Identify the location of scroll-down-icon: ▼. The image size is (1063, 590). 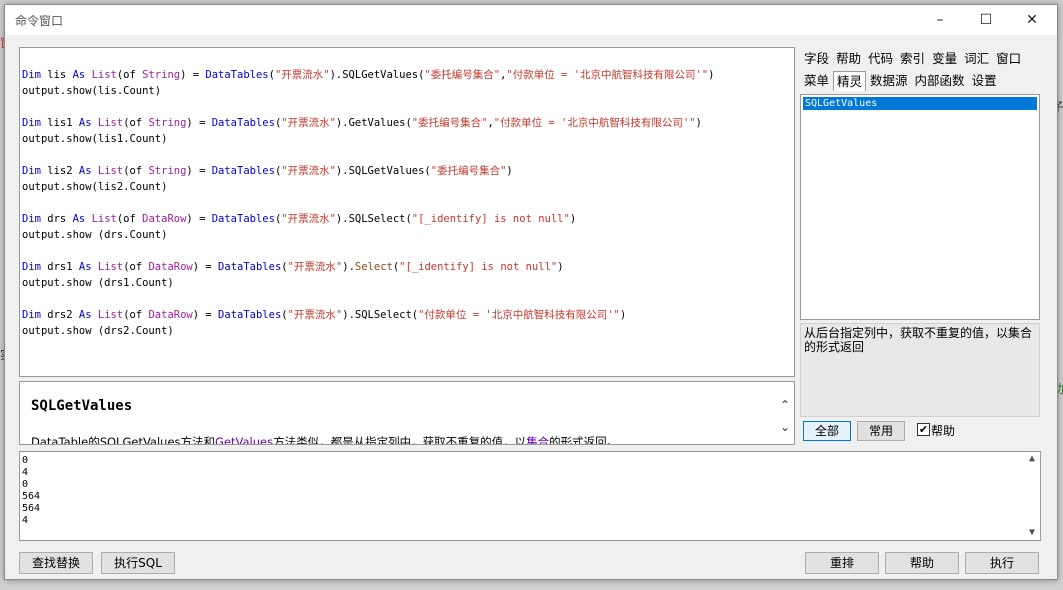
(1032, 533).